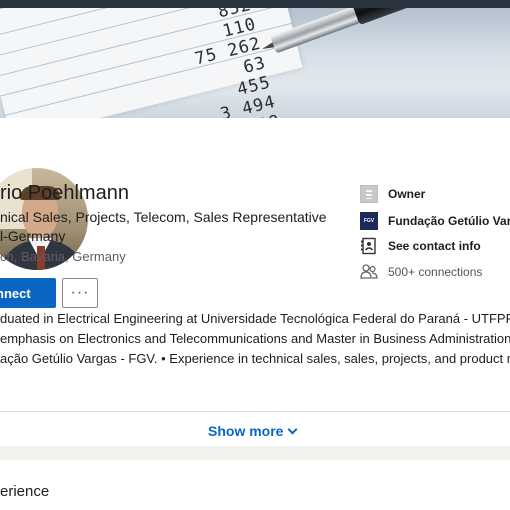 This screenshot has height=510, width=510. Describe the element at coordinates (293, 429) in the screenshot. I see `chevron-down-icon` at that location.